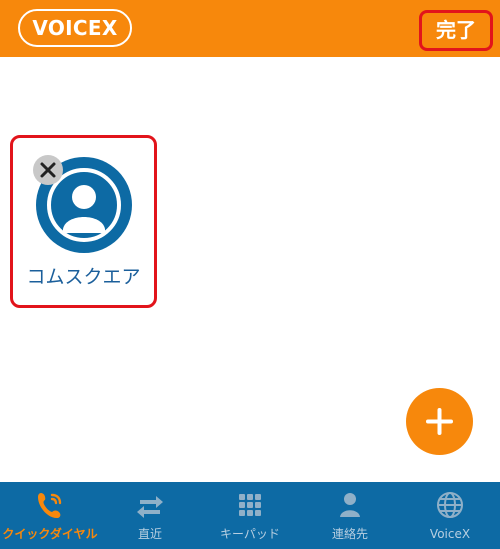 The image size is (500, 549). Describe the element at coordinates (50, 506) in the screenshot. I see `phone-icon` at that location.